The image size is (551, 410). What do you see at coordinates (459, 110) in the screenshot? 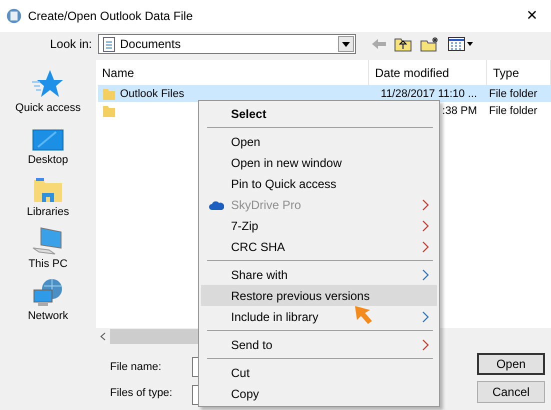
I see `date-cell-text: :38 PM` at bounding box center [459, 110].